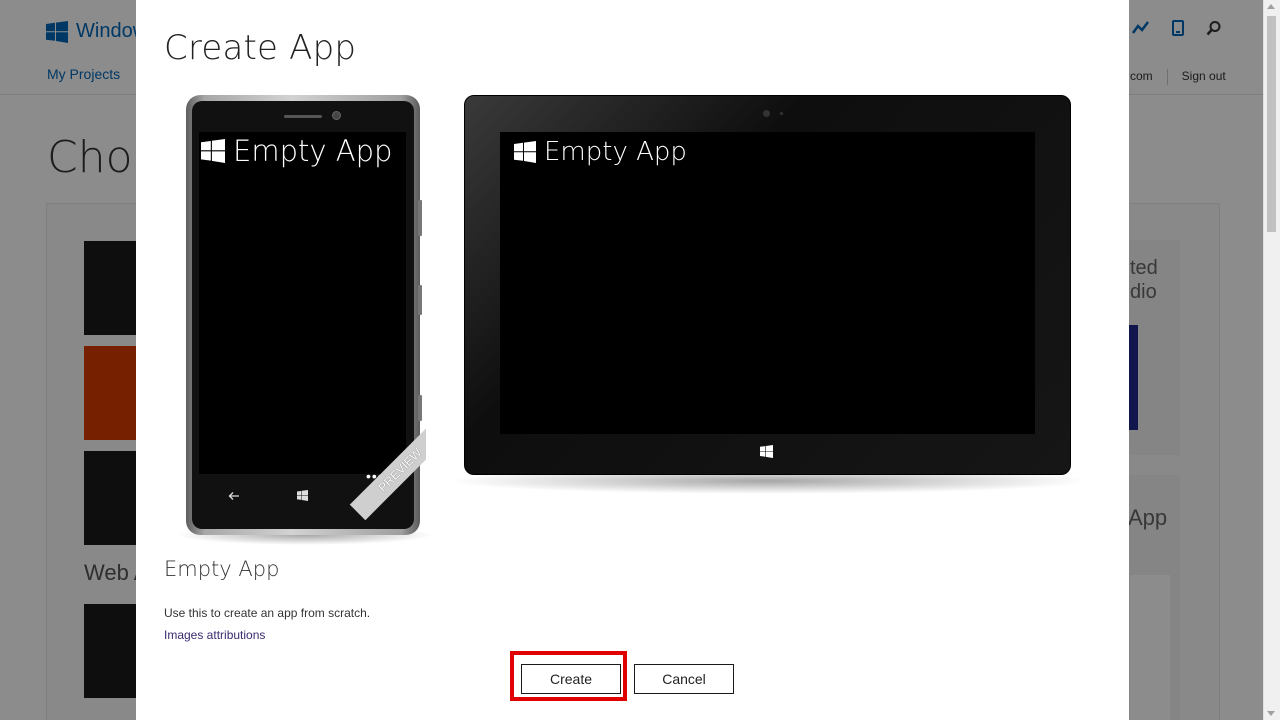 The width and height of the screenshot is (1280, 720). I want to click on template-description: Use this to create an app from scratch., so click(267, 613).